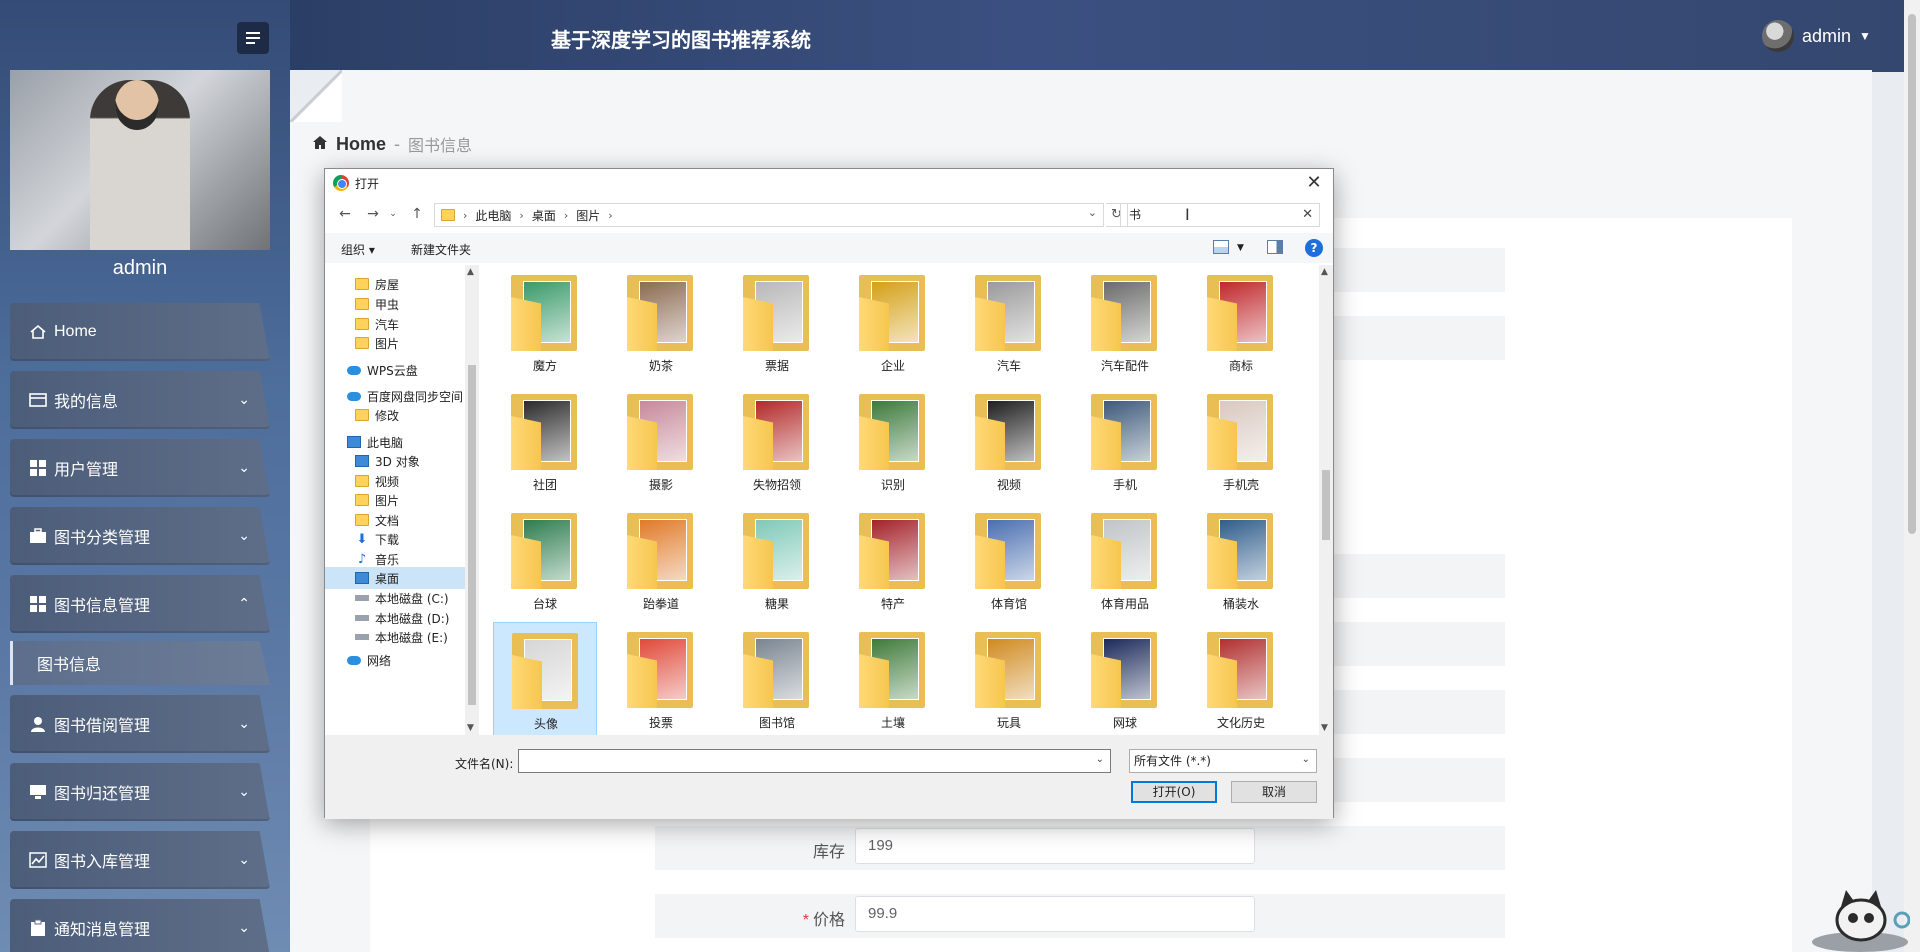  Describe the element at coordinates (1240, 366) in the screenshot. I see `folder-name: 商标` at that location.